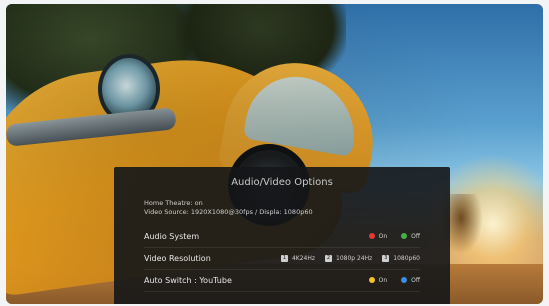 The height and width of the screenshot is (306, 549). I want to click on resolution-1080p60-button: 3 1080p60, so click(401, 258).